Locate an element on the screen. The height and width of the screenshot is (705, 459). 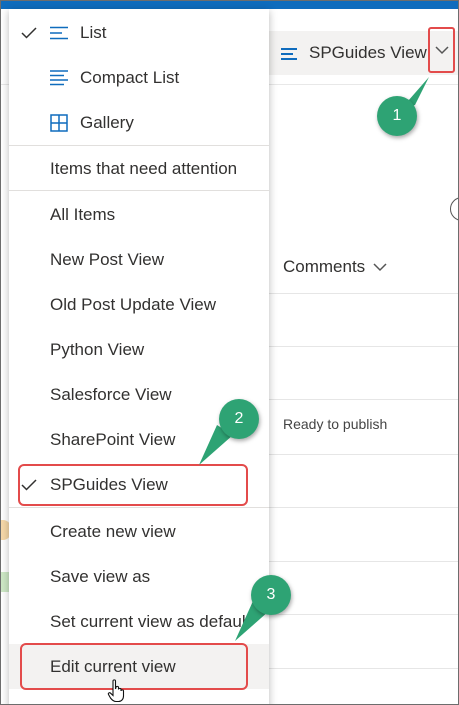
menu-item-items-need-attention: Items that need attention is located at coordinates (139, 168).